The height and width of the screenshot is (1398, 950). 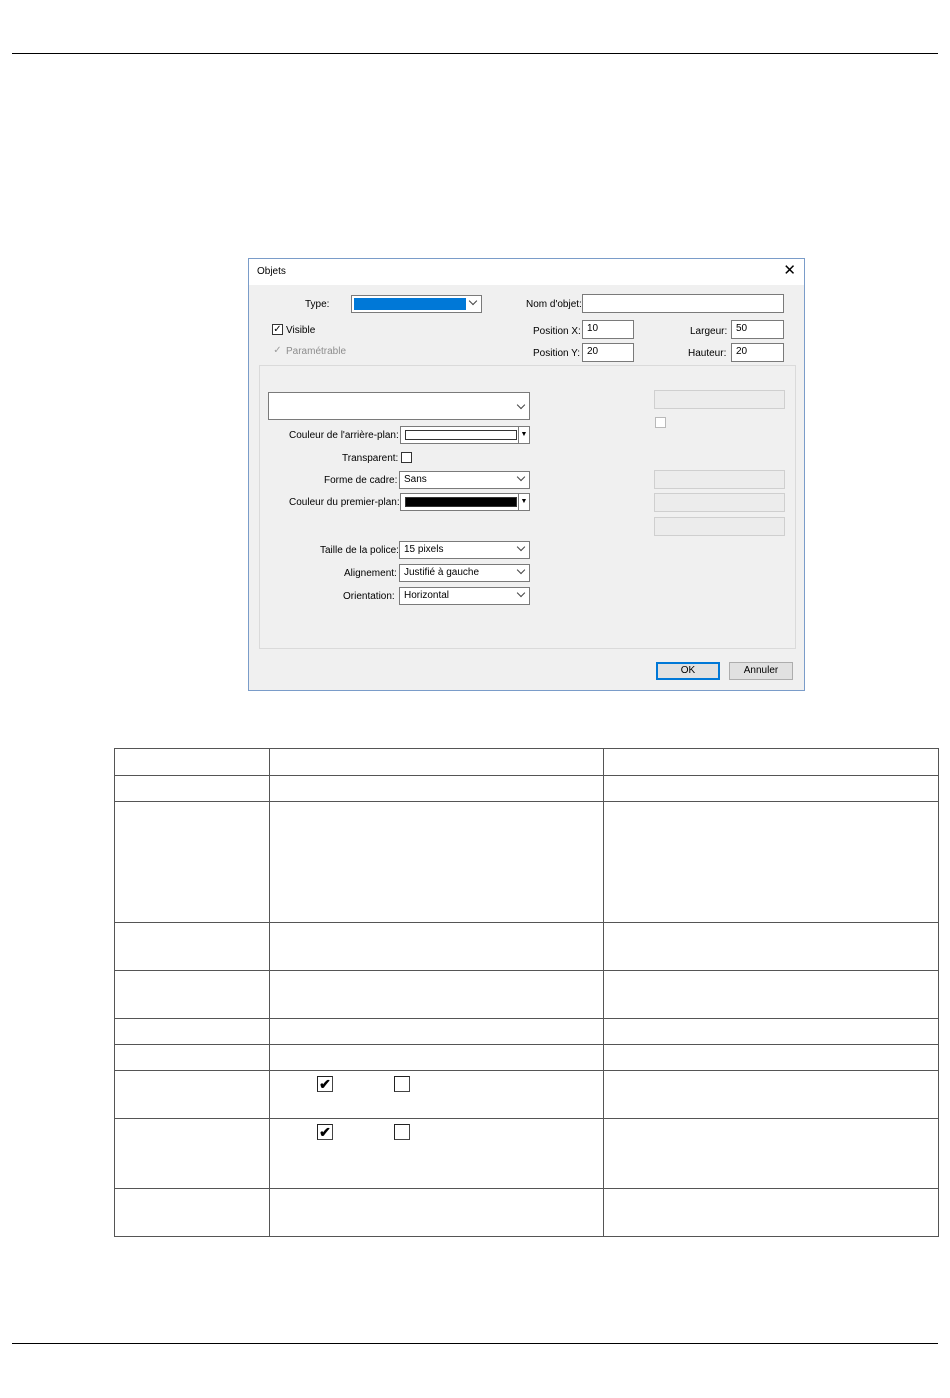 What do you see at coordinates (317, 304) in the screenshot?
I see `type-label: Type:` at bounding box center [317, 304].